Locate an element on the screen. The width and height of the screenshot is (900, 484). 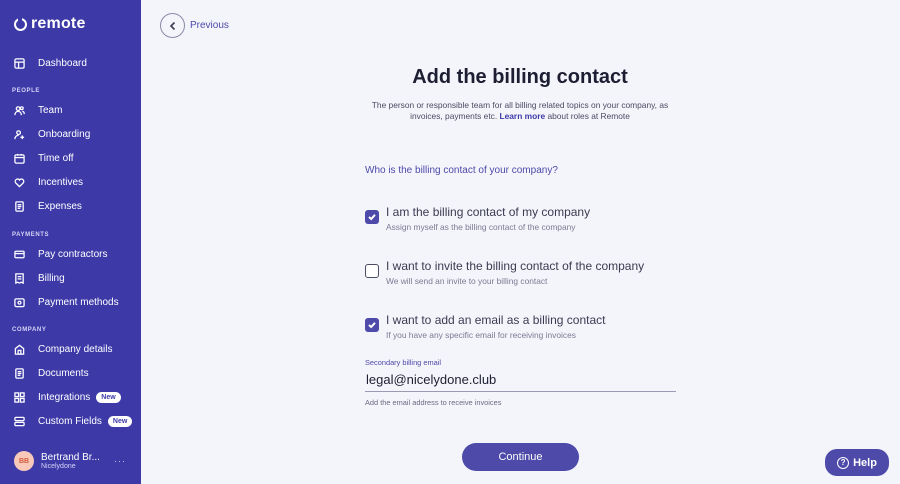
sidebar-item-custom-fields: Custom Fields New is located at coordinates (70, 421).